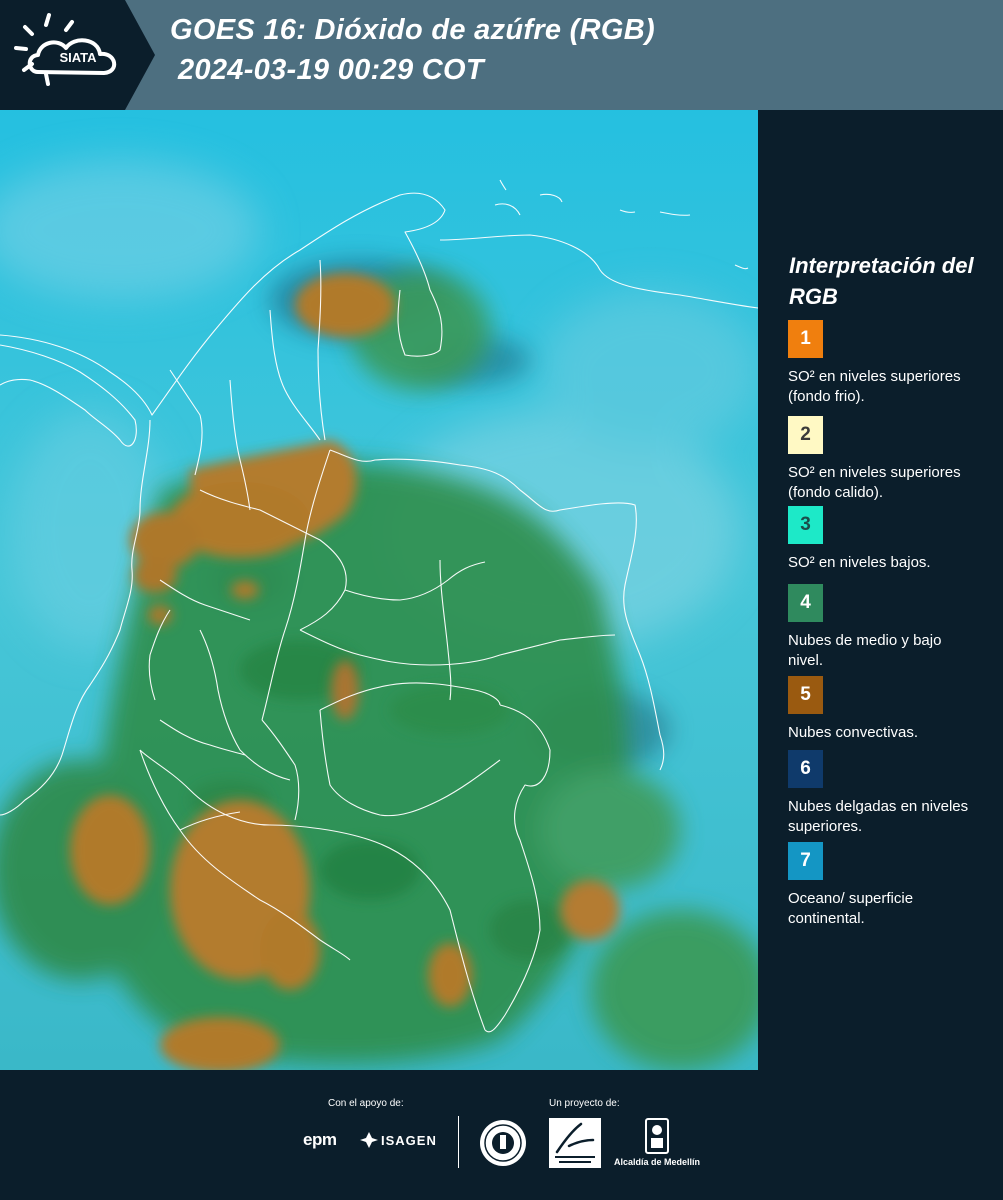  I want to click on legend-item-4: 4 Nubes de medio y bajo nivel., so click(883, 627).